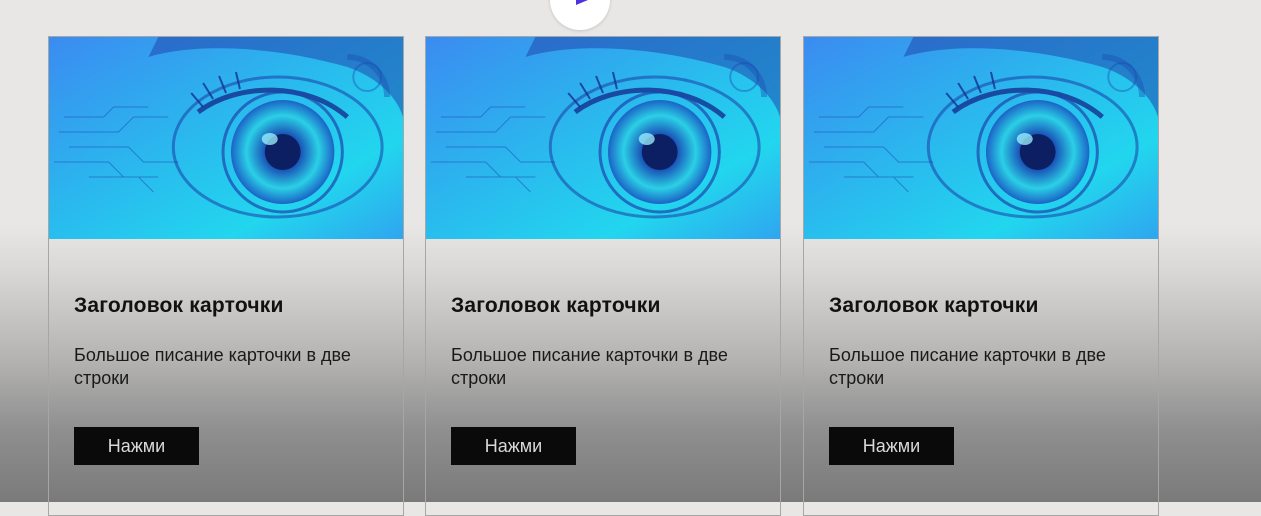 This screenshot has height=516, width=1261. What do you see at coordinates (582, 2) in the screenshot?
I see `play-icon` at bounding box center [582, 2].